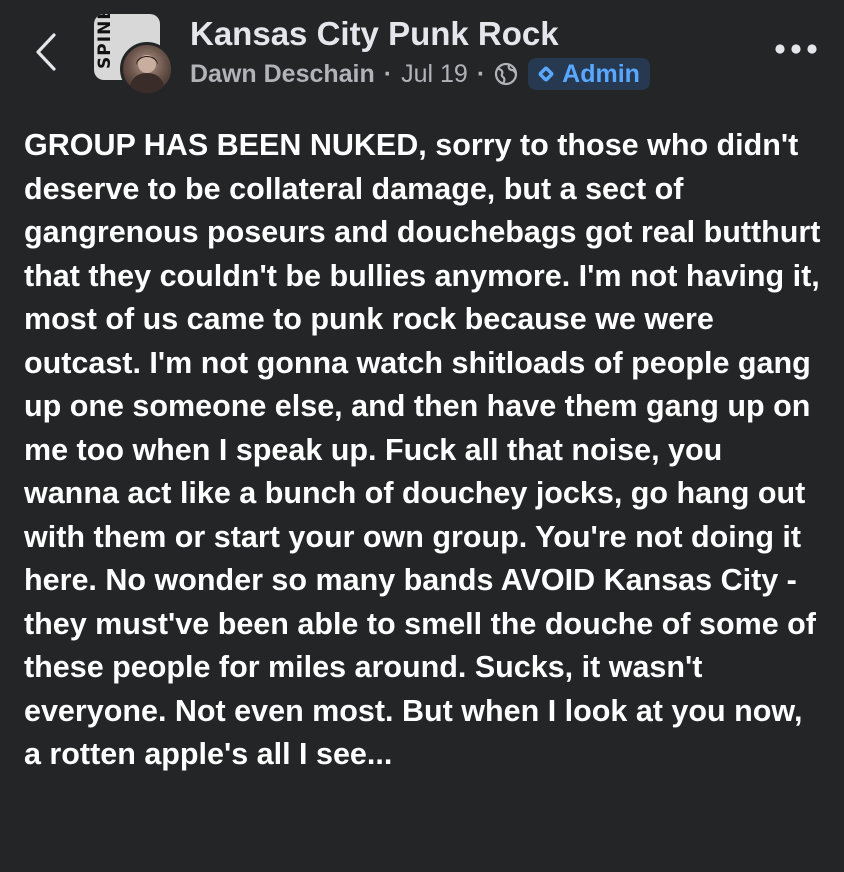 The height and width of the screenshot is (872, 844). Describe the element at coordinates (601, 73) in the screenshot. I see `admin-badge-label: Admin` at that location.